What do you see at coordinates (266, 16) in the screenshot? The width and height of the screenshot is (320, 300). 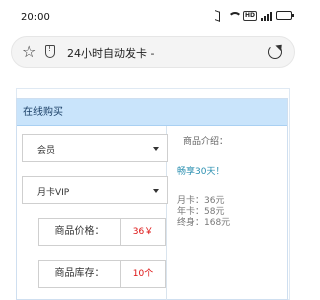 I see `signal-icon` at bounding box center [266, 16].